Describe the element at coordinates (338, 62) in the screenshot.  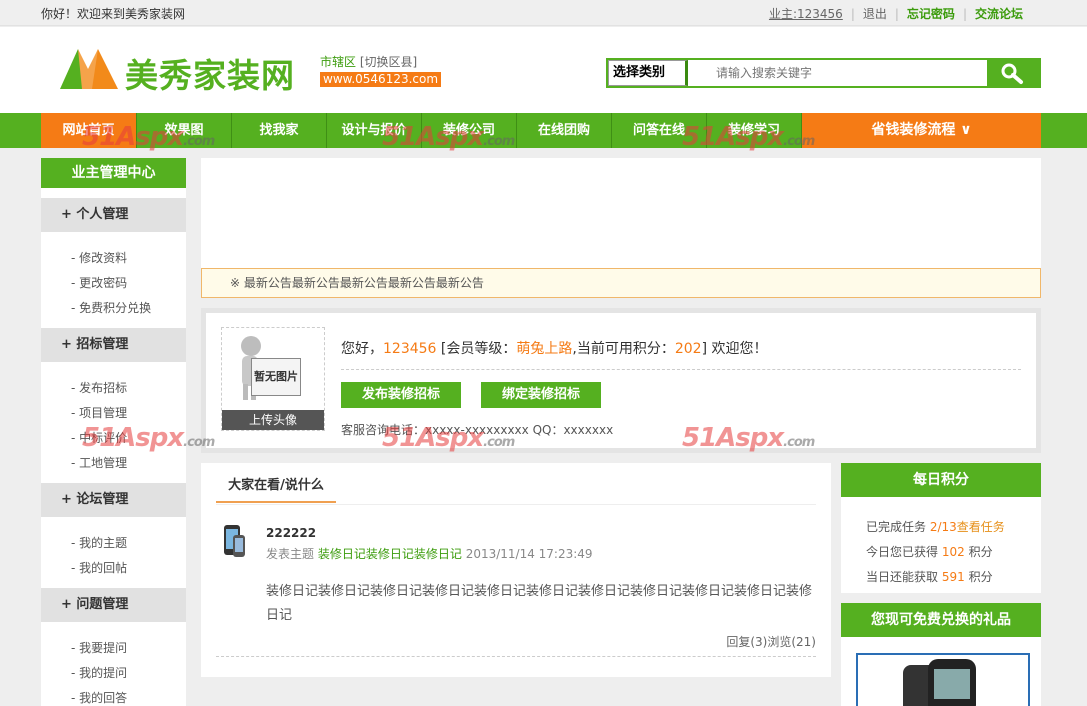
I see `region-name: 市辖区` at that location.